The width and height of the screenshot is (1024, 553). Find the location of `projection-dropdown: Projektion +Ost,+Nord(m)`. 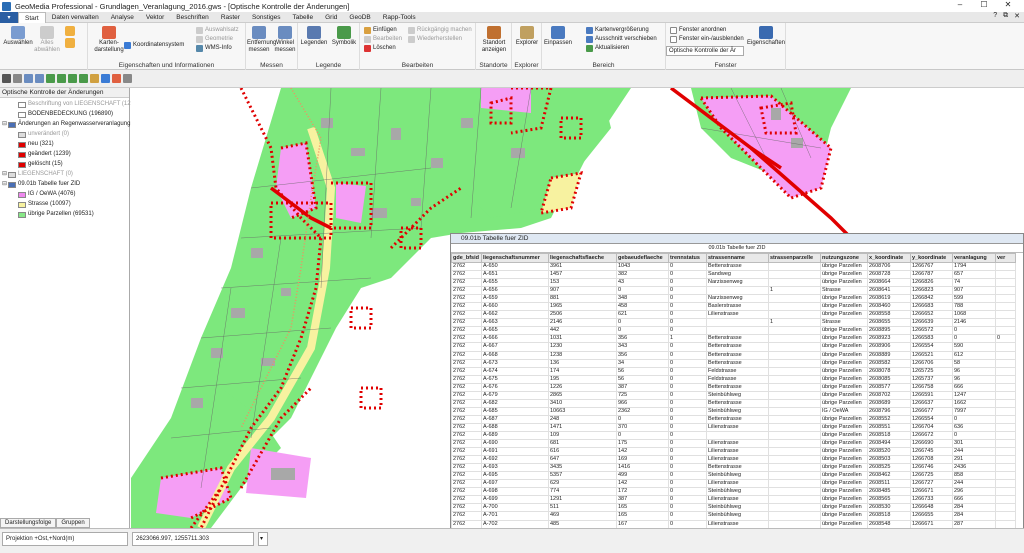

projection-dropdown: Projektion +Ost,+Nord(m) is located at coordinates (65, 539).